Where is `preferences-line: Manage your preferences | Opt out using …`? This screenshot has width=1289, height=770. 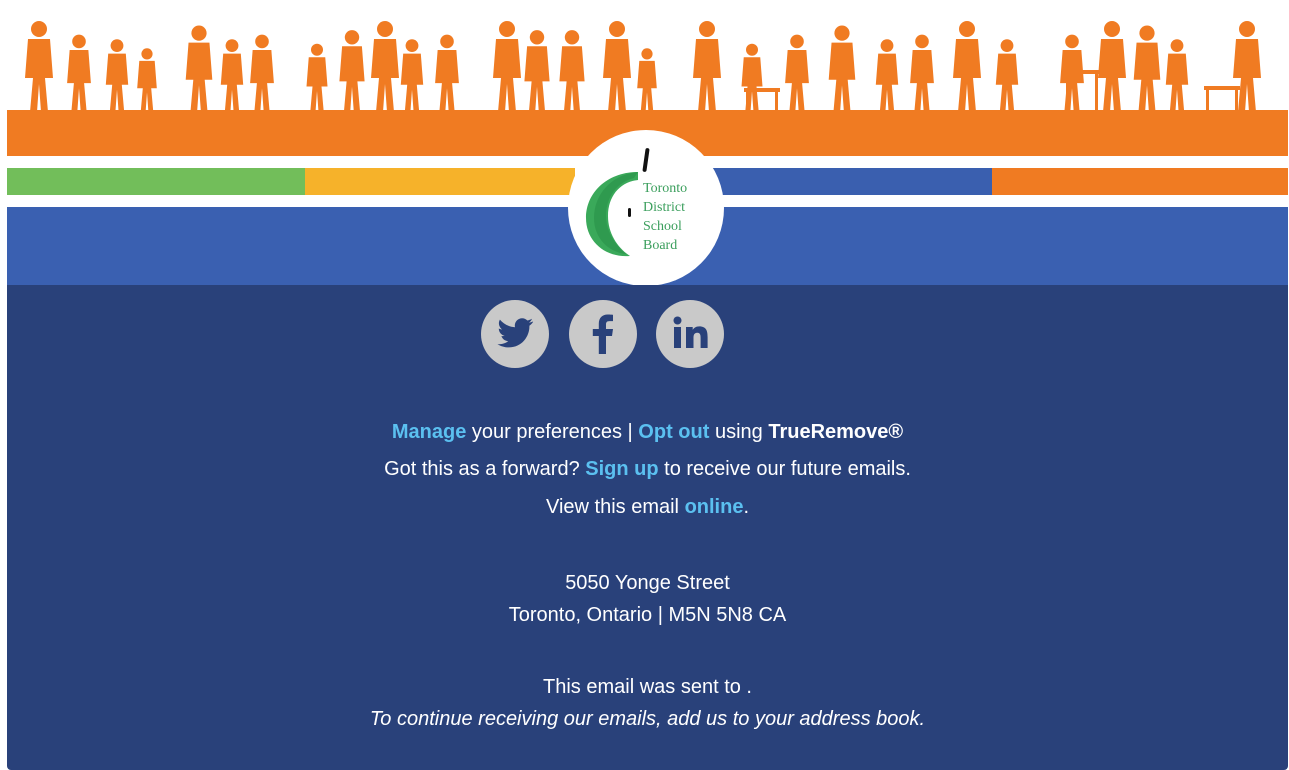 preferences-line: Manage your preferences | Opt out using … is located at coordinates (647, 432).